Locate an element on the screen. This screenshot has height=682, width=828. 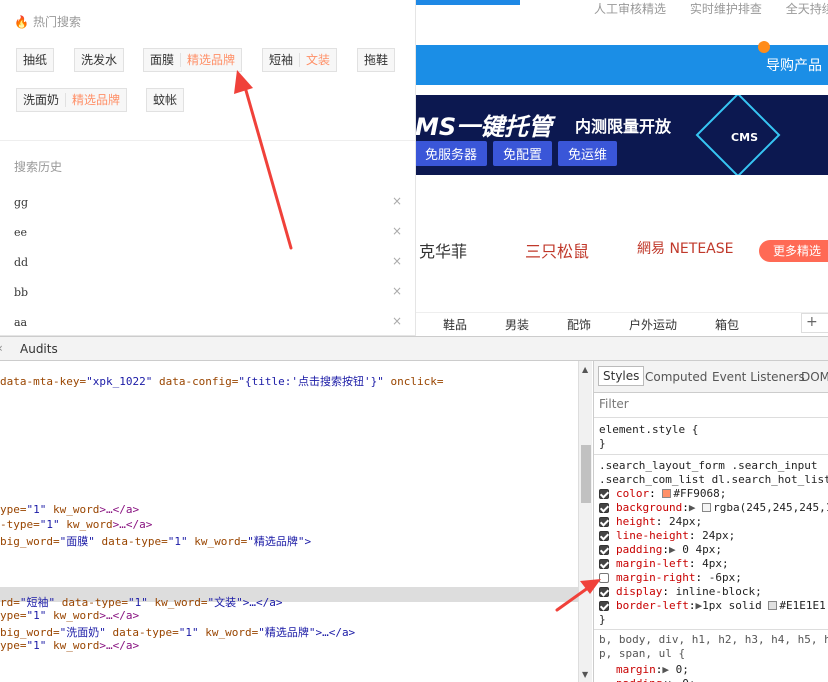
rule-selector: p, span, ul { is located at coordinates (642, 653).